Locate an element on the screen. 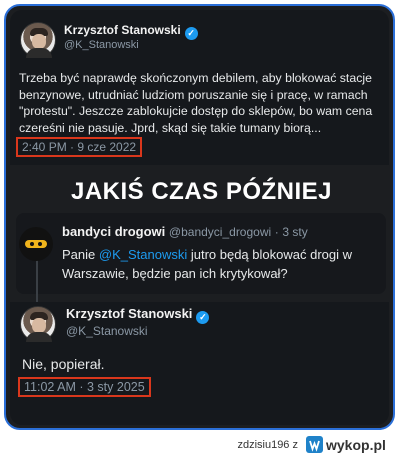 The width and height of the screenshot is (400, 458). footer-attribution: zdzisiu196 z is located at coordinates (267, 445).